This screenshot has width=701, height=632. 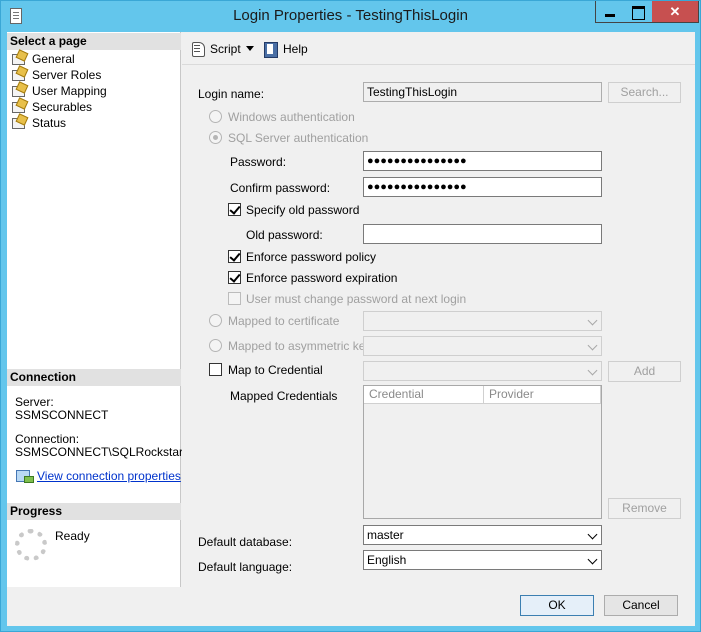 What do you see at coordinates (234, 256) in the screenshot?
I see `enforce-password-policy-checkbox` at bounding box center [234, 256].